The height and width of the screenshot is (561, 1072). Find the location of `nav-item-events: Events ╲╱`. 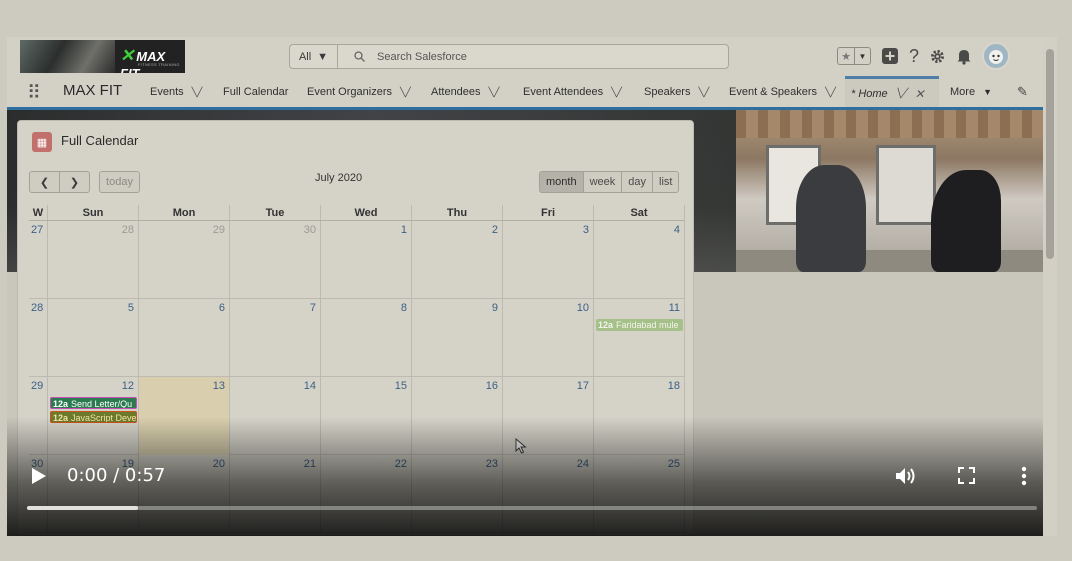

nav-item-events: Events ╲╱ is located at coordinates (176, 92).